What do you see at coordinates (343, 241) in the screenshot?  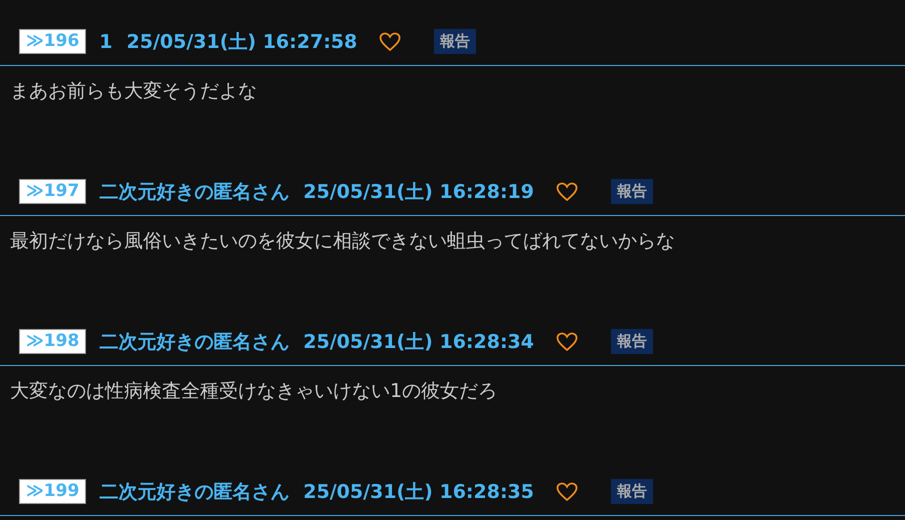 I see `post-body: 最初だけなら風俗いきたいのを彼女に相談できない蛆虫ってばれてないからな` at bounding box center [343, 241].